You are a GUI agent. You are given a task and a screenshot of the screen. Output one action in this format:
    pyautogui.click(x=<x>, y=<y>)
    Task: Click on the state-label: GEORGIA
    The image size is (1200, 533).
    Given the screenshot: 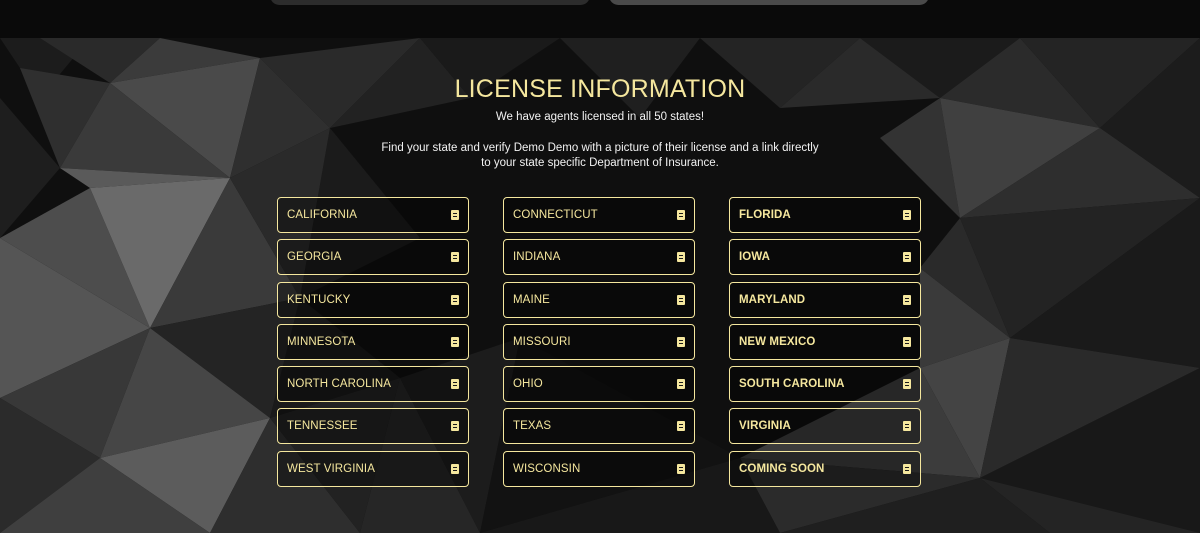 What is the action you would take?
    pyautogui.click(x=314, y=257)
    